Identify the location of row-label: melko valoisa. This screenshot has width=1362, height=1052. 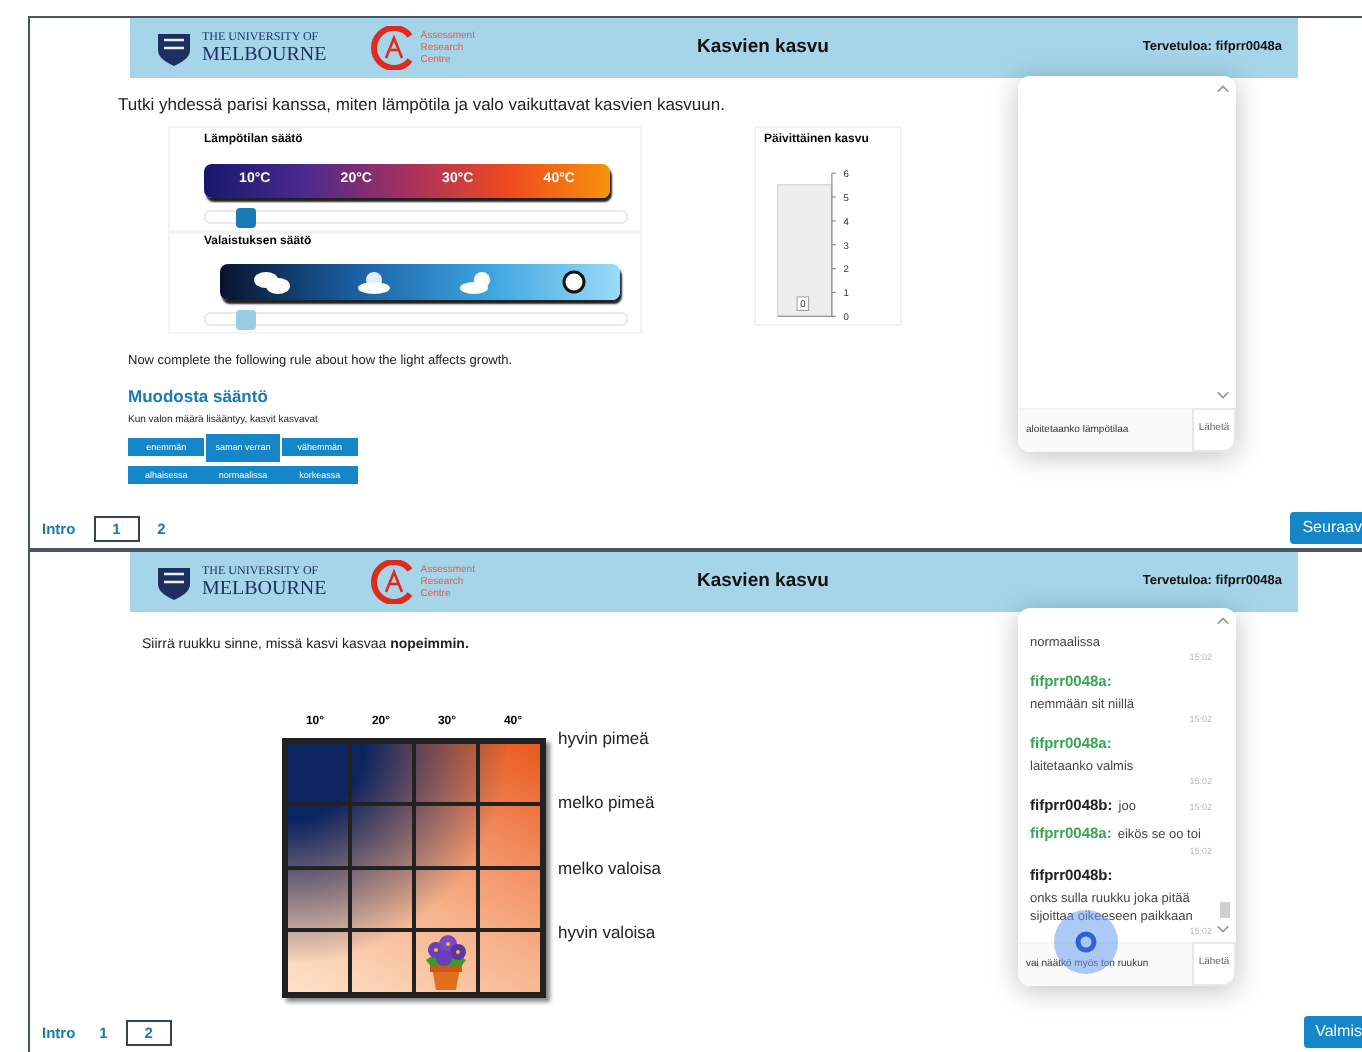
(609, 868).